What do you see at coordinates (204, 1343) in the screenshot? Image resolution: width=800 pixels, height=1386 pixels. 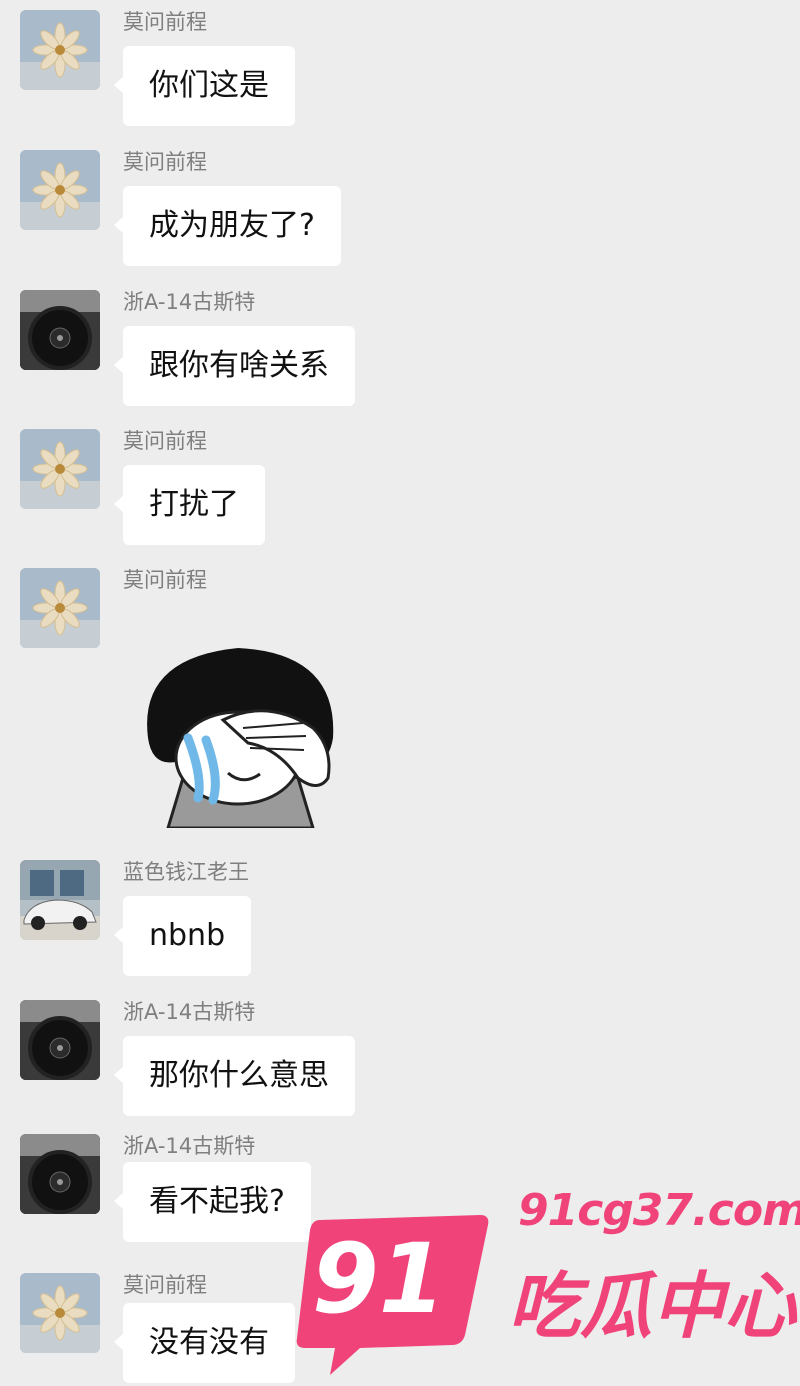 I see `message-bubble: 没有没有` at bounding box center [204, 1343].